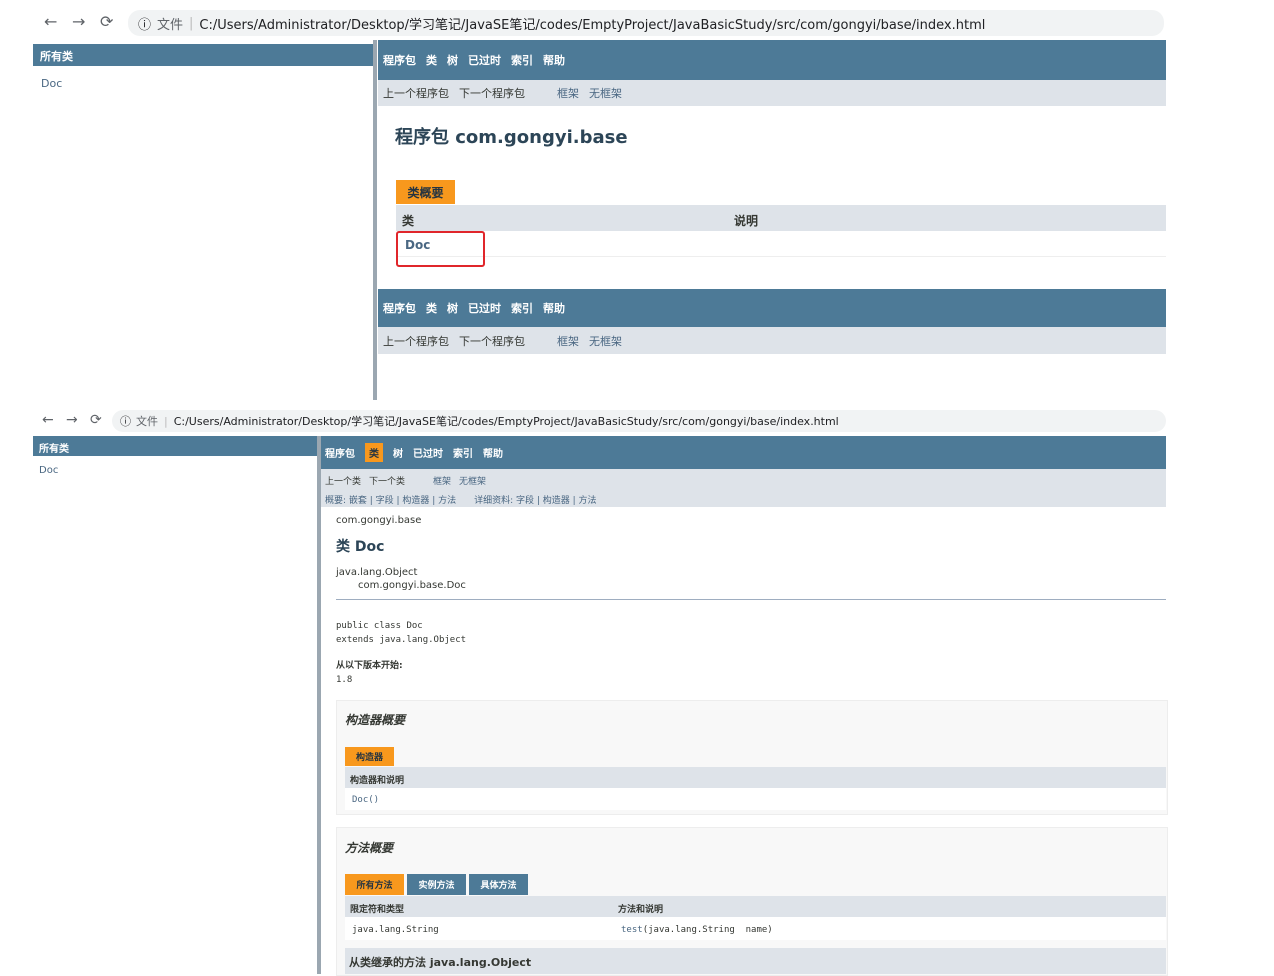 Image resolution: width=1274 pixels, height=976 pixels. I want to click on method-signature: test(java.lang.String name), so click(697, 930).